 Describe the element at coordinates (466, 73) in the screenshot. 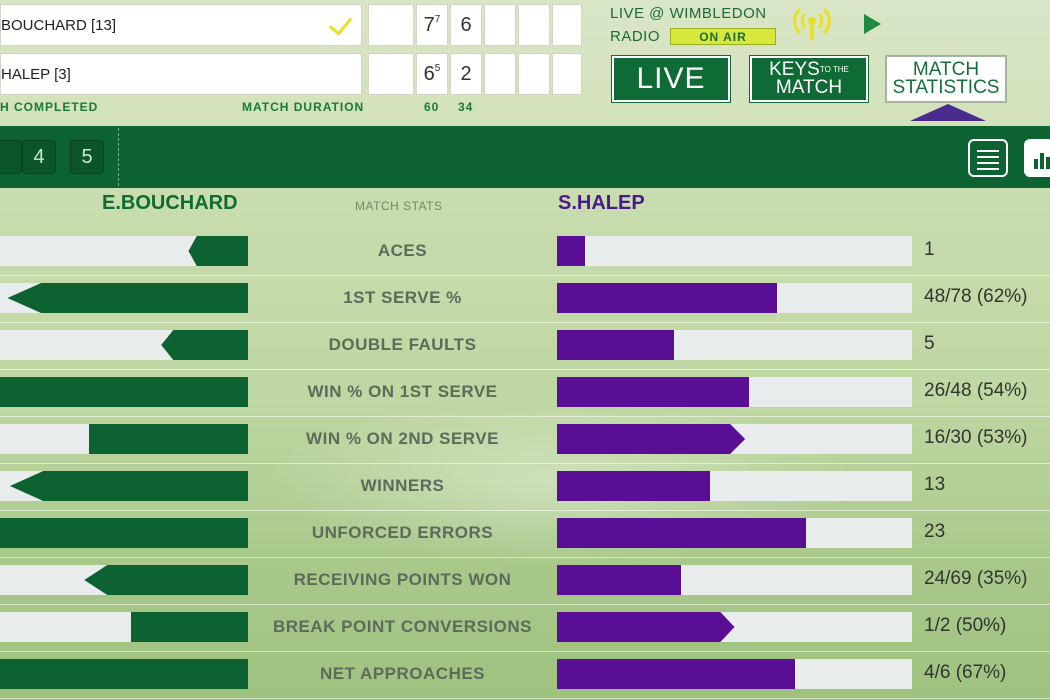

I see `p2-set3-score: 2` at that location.